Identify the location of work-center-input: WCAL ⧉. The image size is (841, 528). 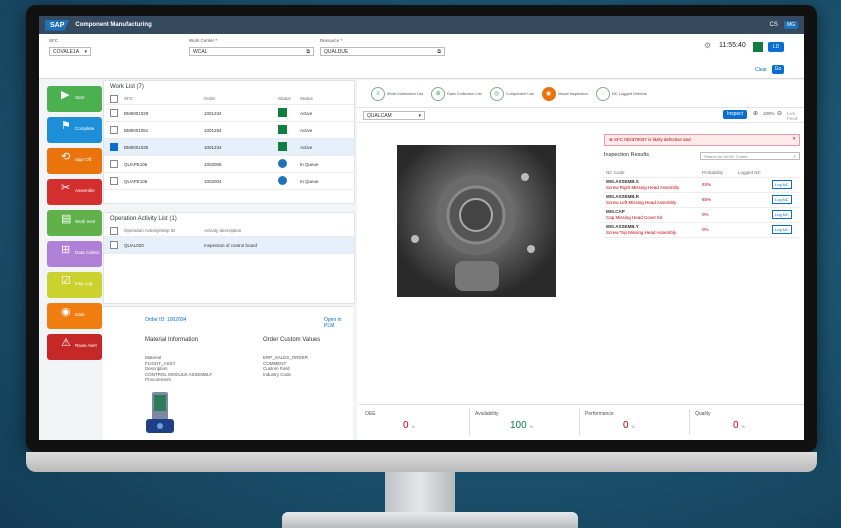
(251, 51).